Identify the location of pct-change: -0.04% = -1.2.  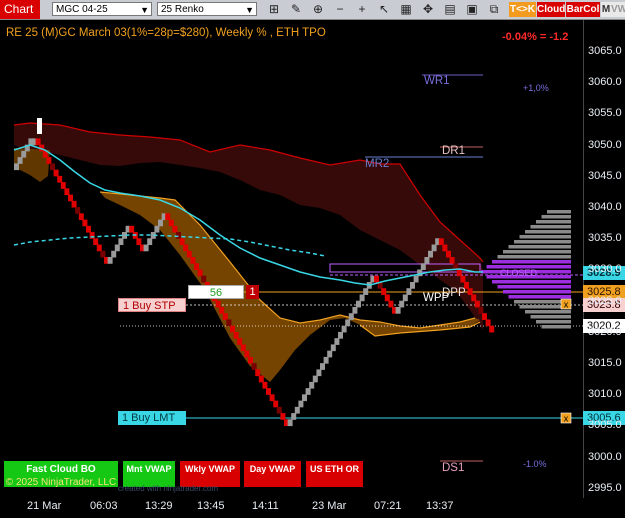
(535, 37).